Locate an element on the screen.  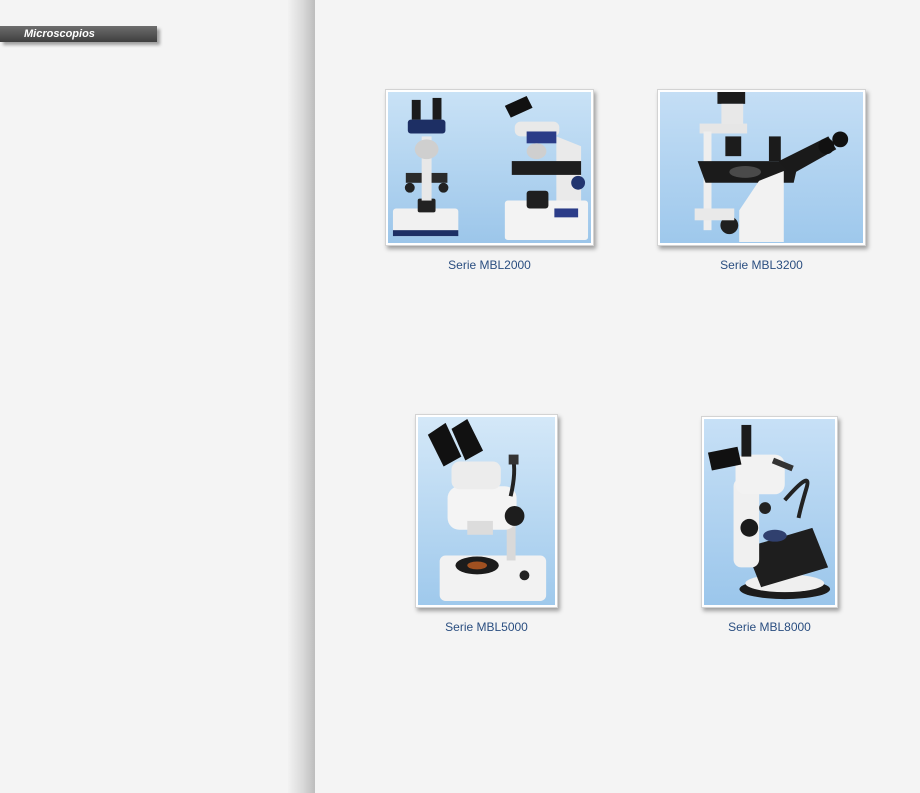
product-card-mbl2000: Serie MBL2000 is located at coordinates (489, 180).